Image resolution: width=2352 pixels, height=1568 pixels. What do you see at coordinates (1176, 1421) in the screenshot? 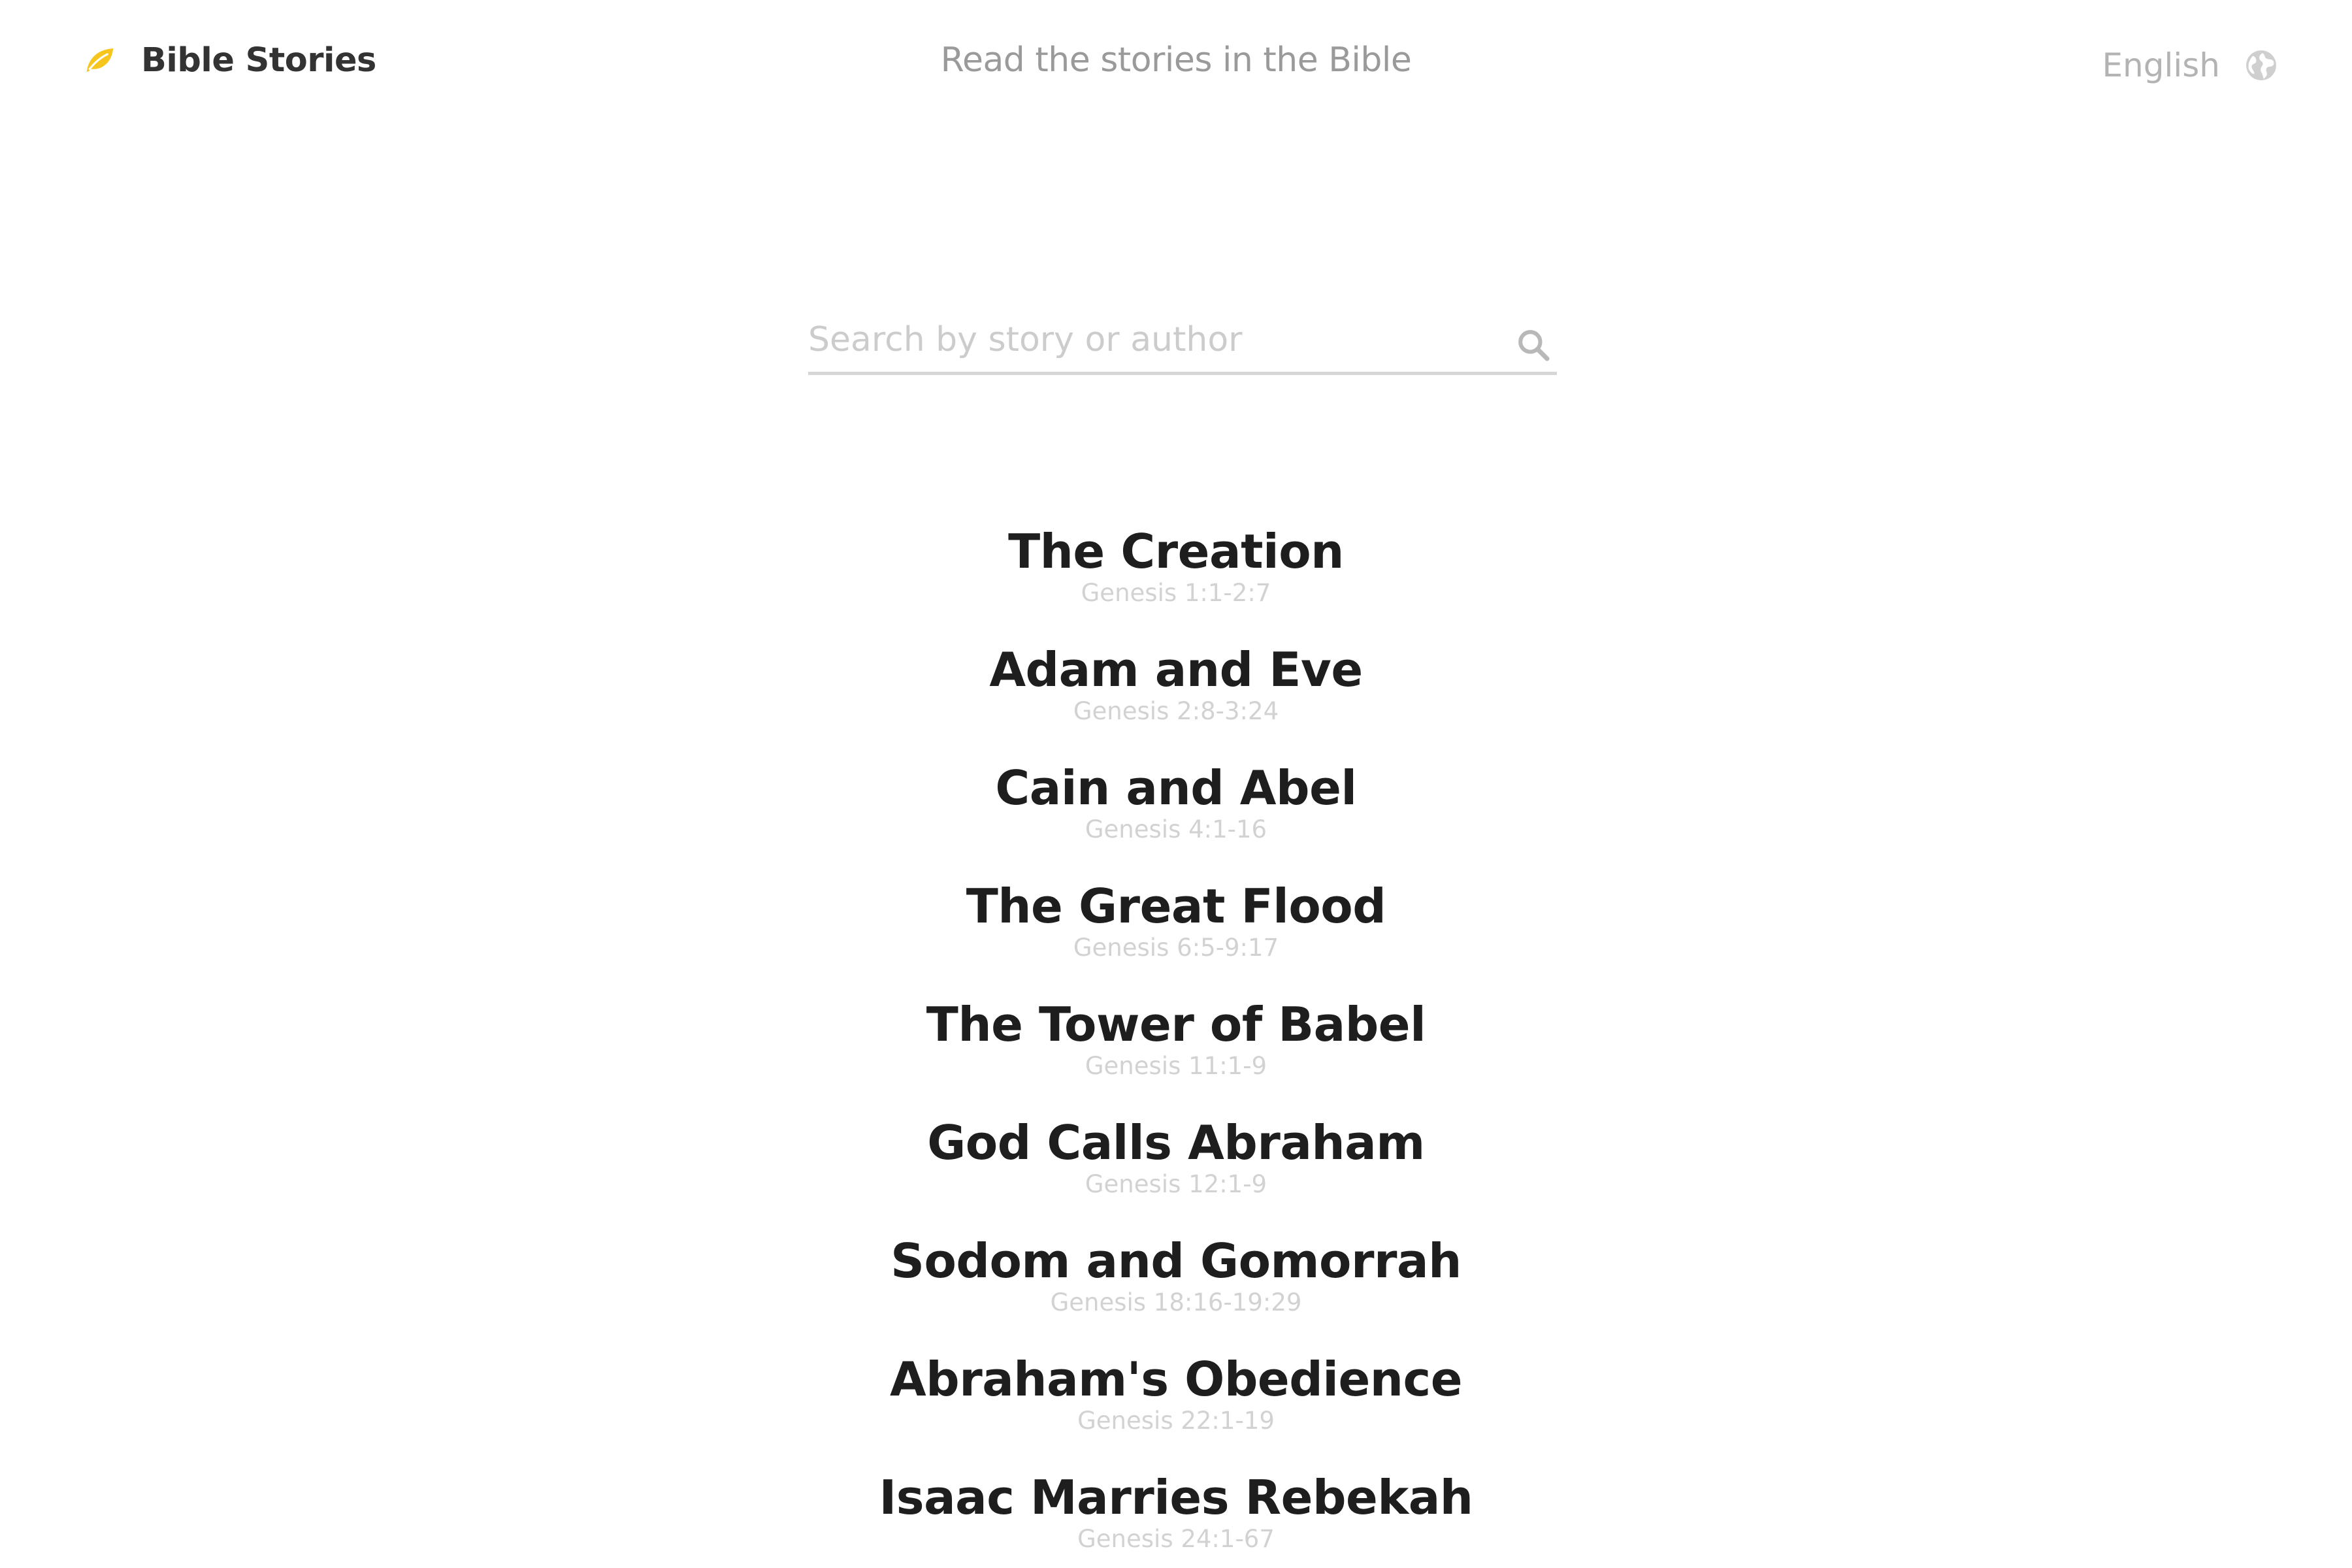
I see `story-reference: Genesis 22:1-19` at bounding box center [1176, 1421].